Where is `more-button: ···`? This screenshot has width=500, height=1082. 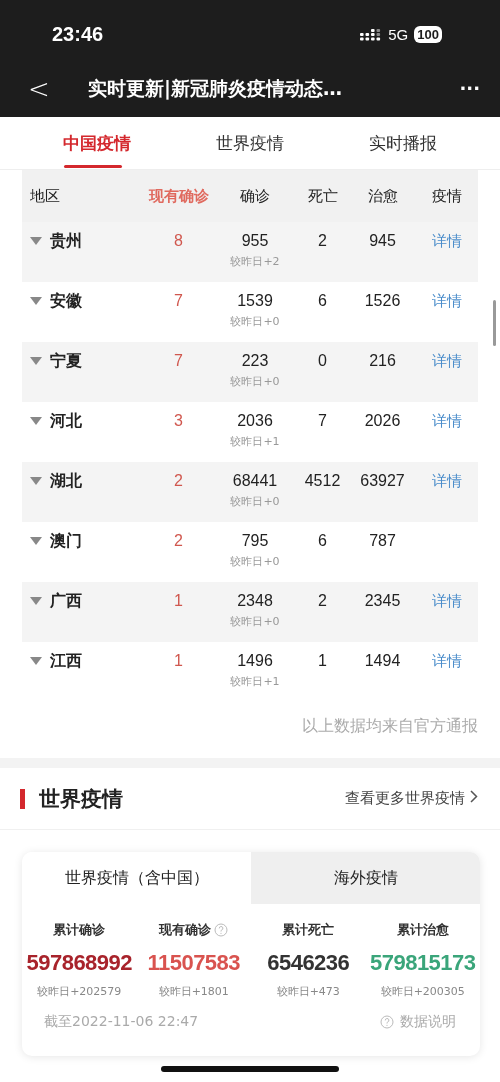
more-button: ··· is located at coordinates (469, 88).